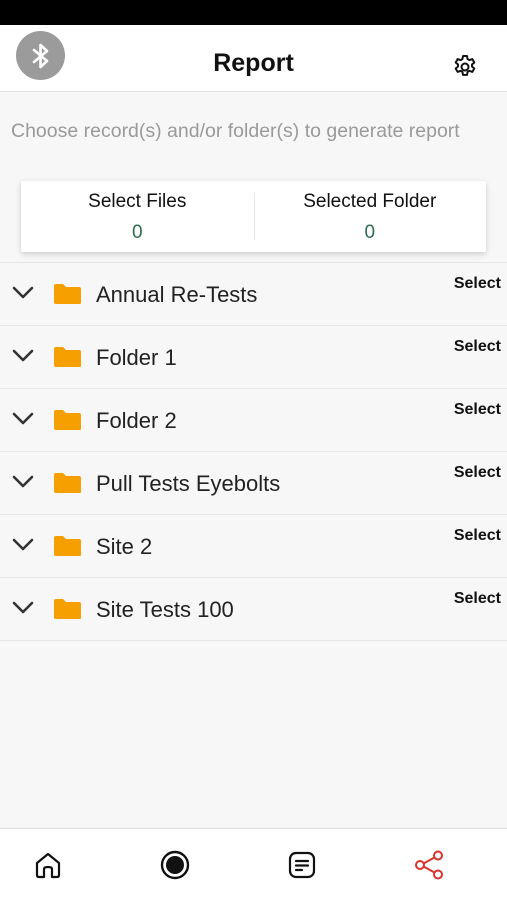  I want to click on nav-records-button, so click(302, 865).